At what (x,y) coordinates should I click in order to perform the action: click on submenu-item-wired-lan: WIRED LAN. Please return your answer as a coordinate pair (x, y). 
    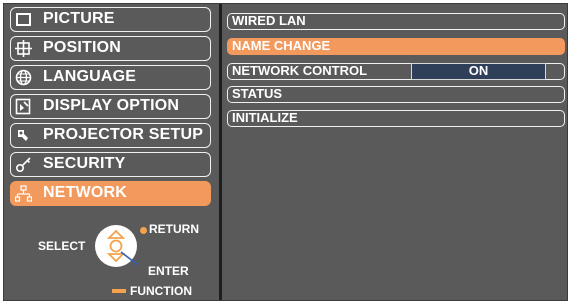
    Looking at the image, I should click on (396, 21).